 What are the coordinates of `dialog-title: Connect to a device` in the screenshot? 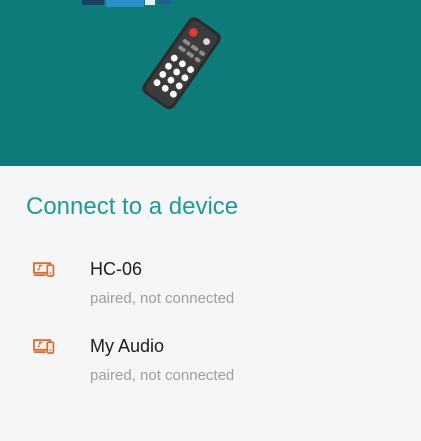 It's located at (132, 206).